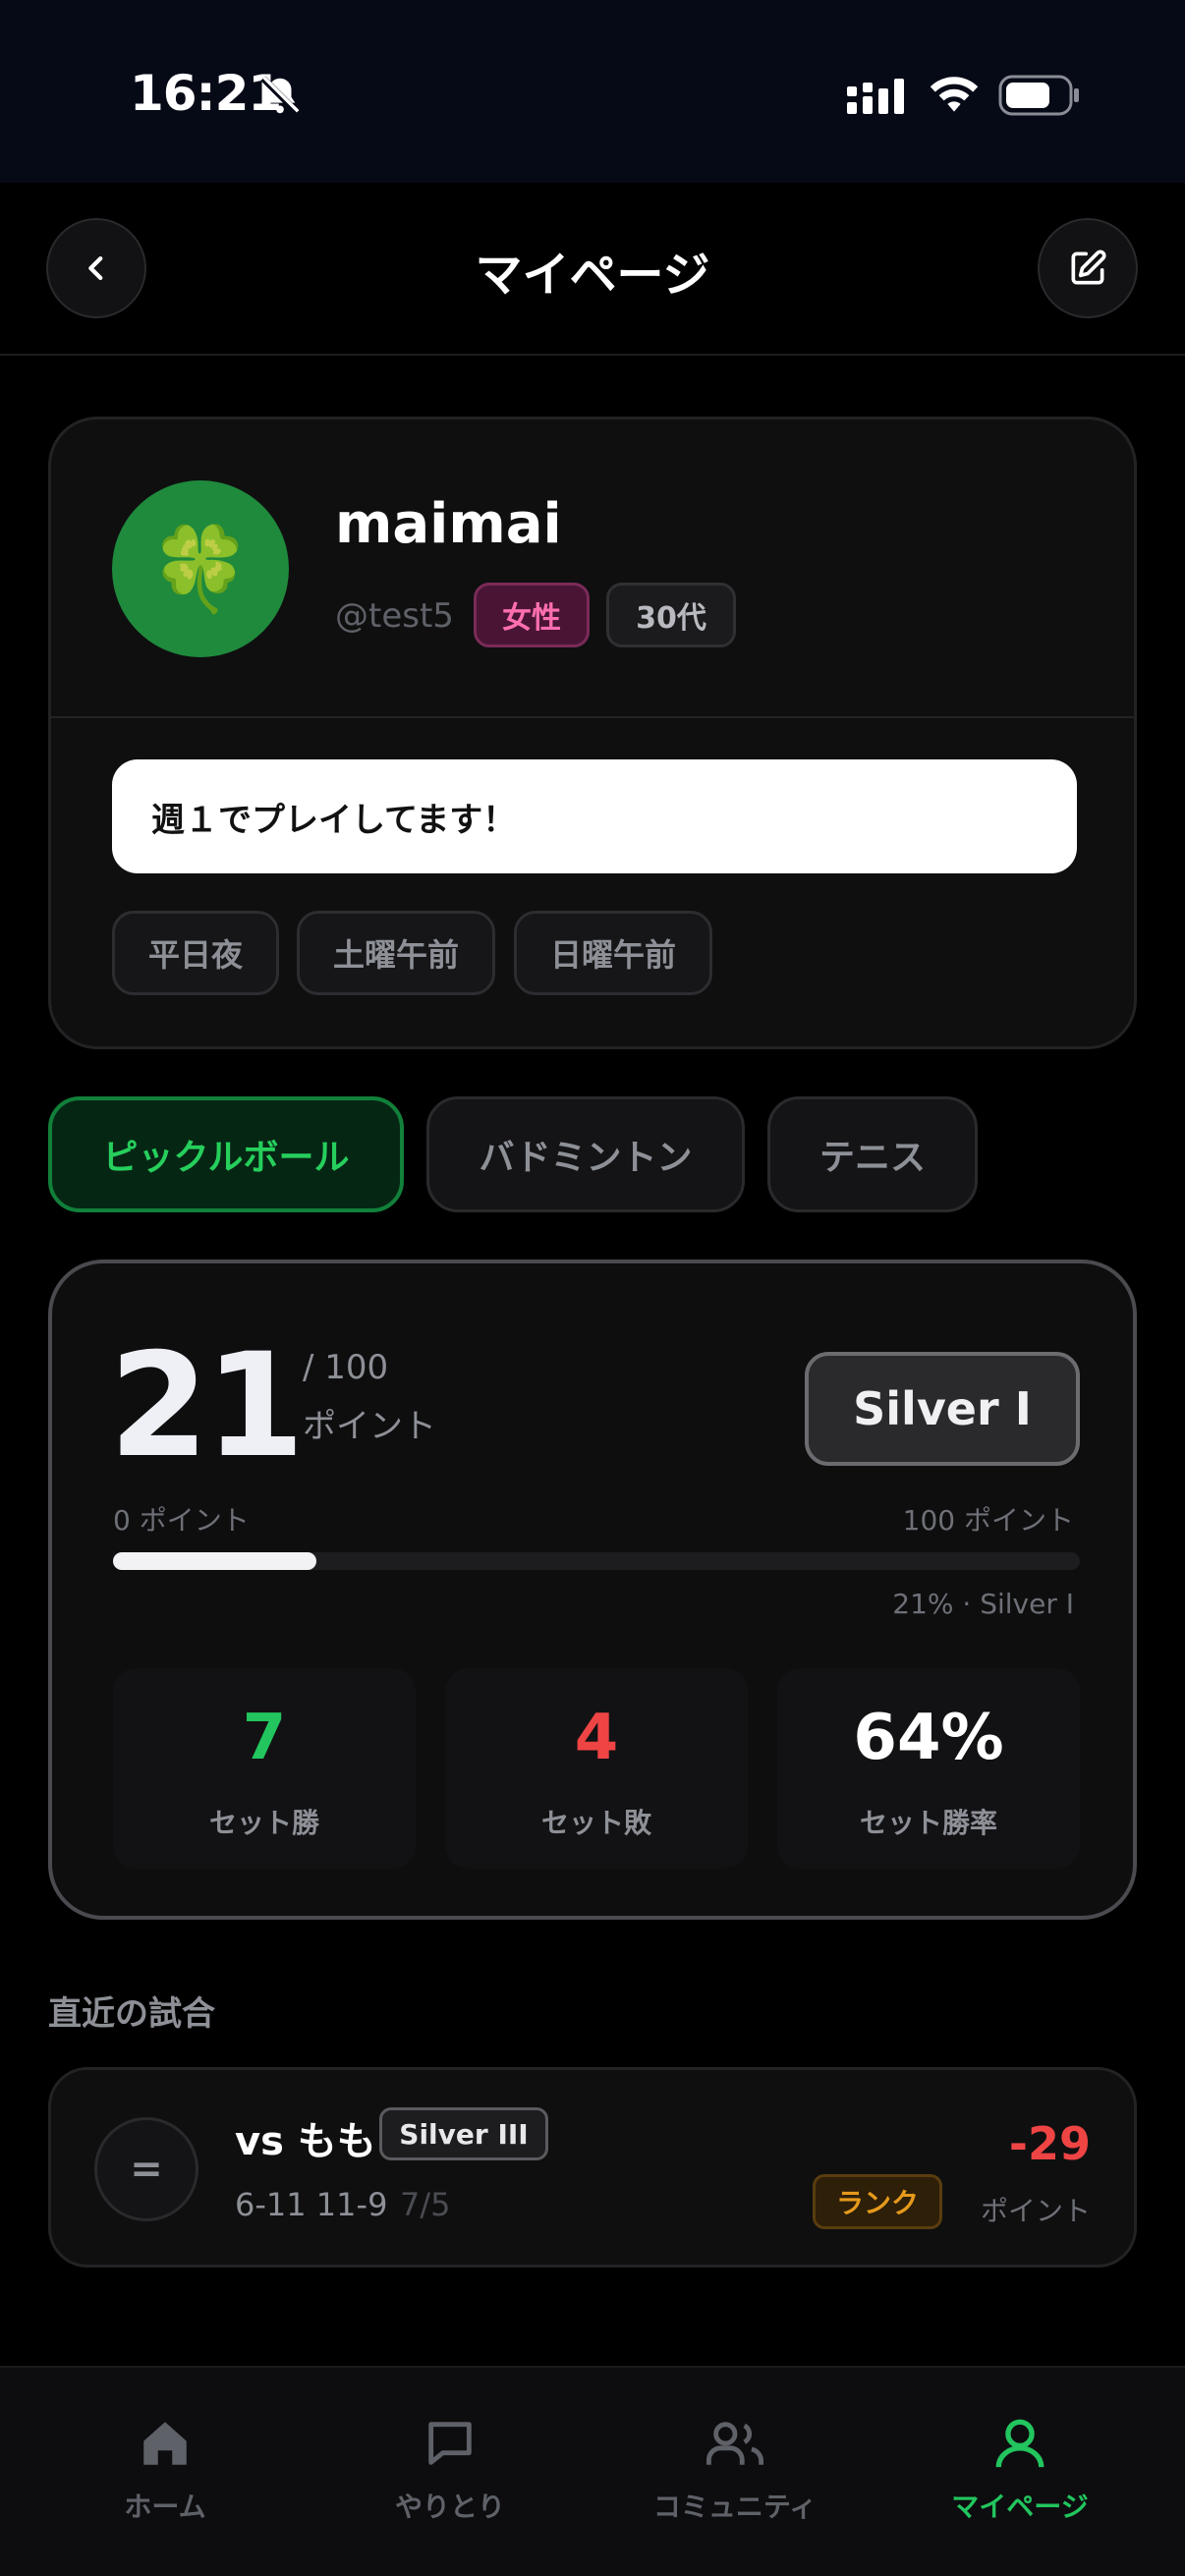 The height and width of the screenshot is (2576, 1185). What do you see at coordinates (264, 1738) in the screenshot?
I see `set-wins-value: 7` at bounding box center [264, 1738].